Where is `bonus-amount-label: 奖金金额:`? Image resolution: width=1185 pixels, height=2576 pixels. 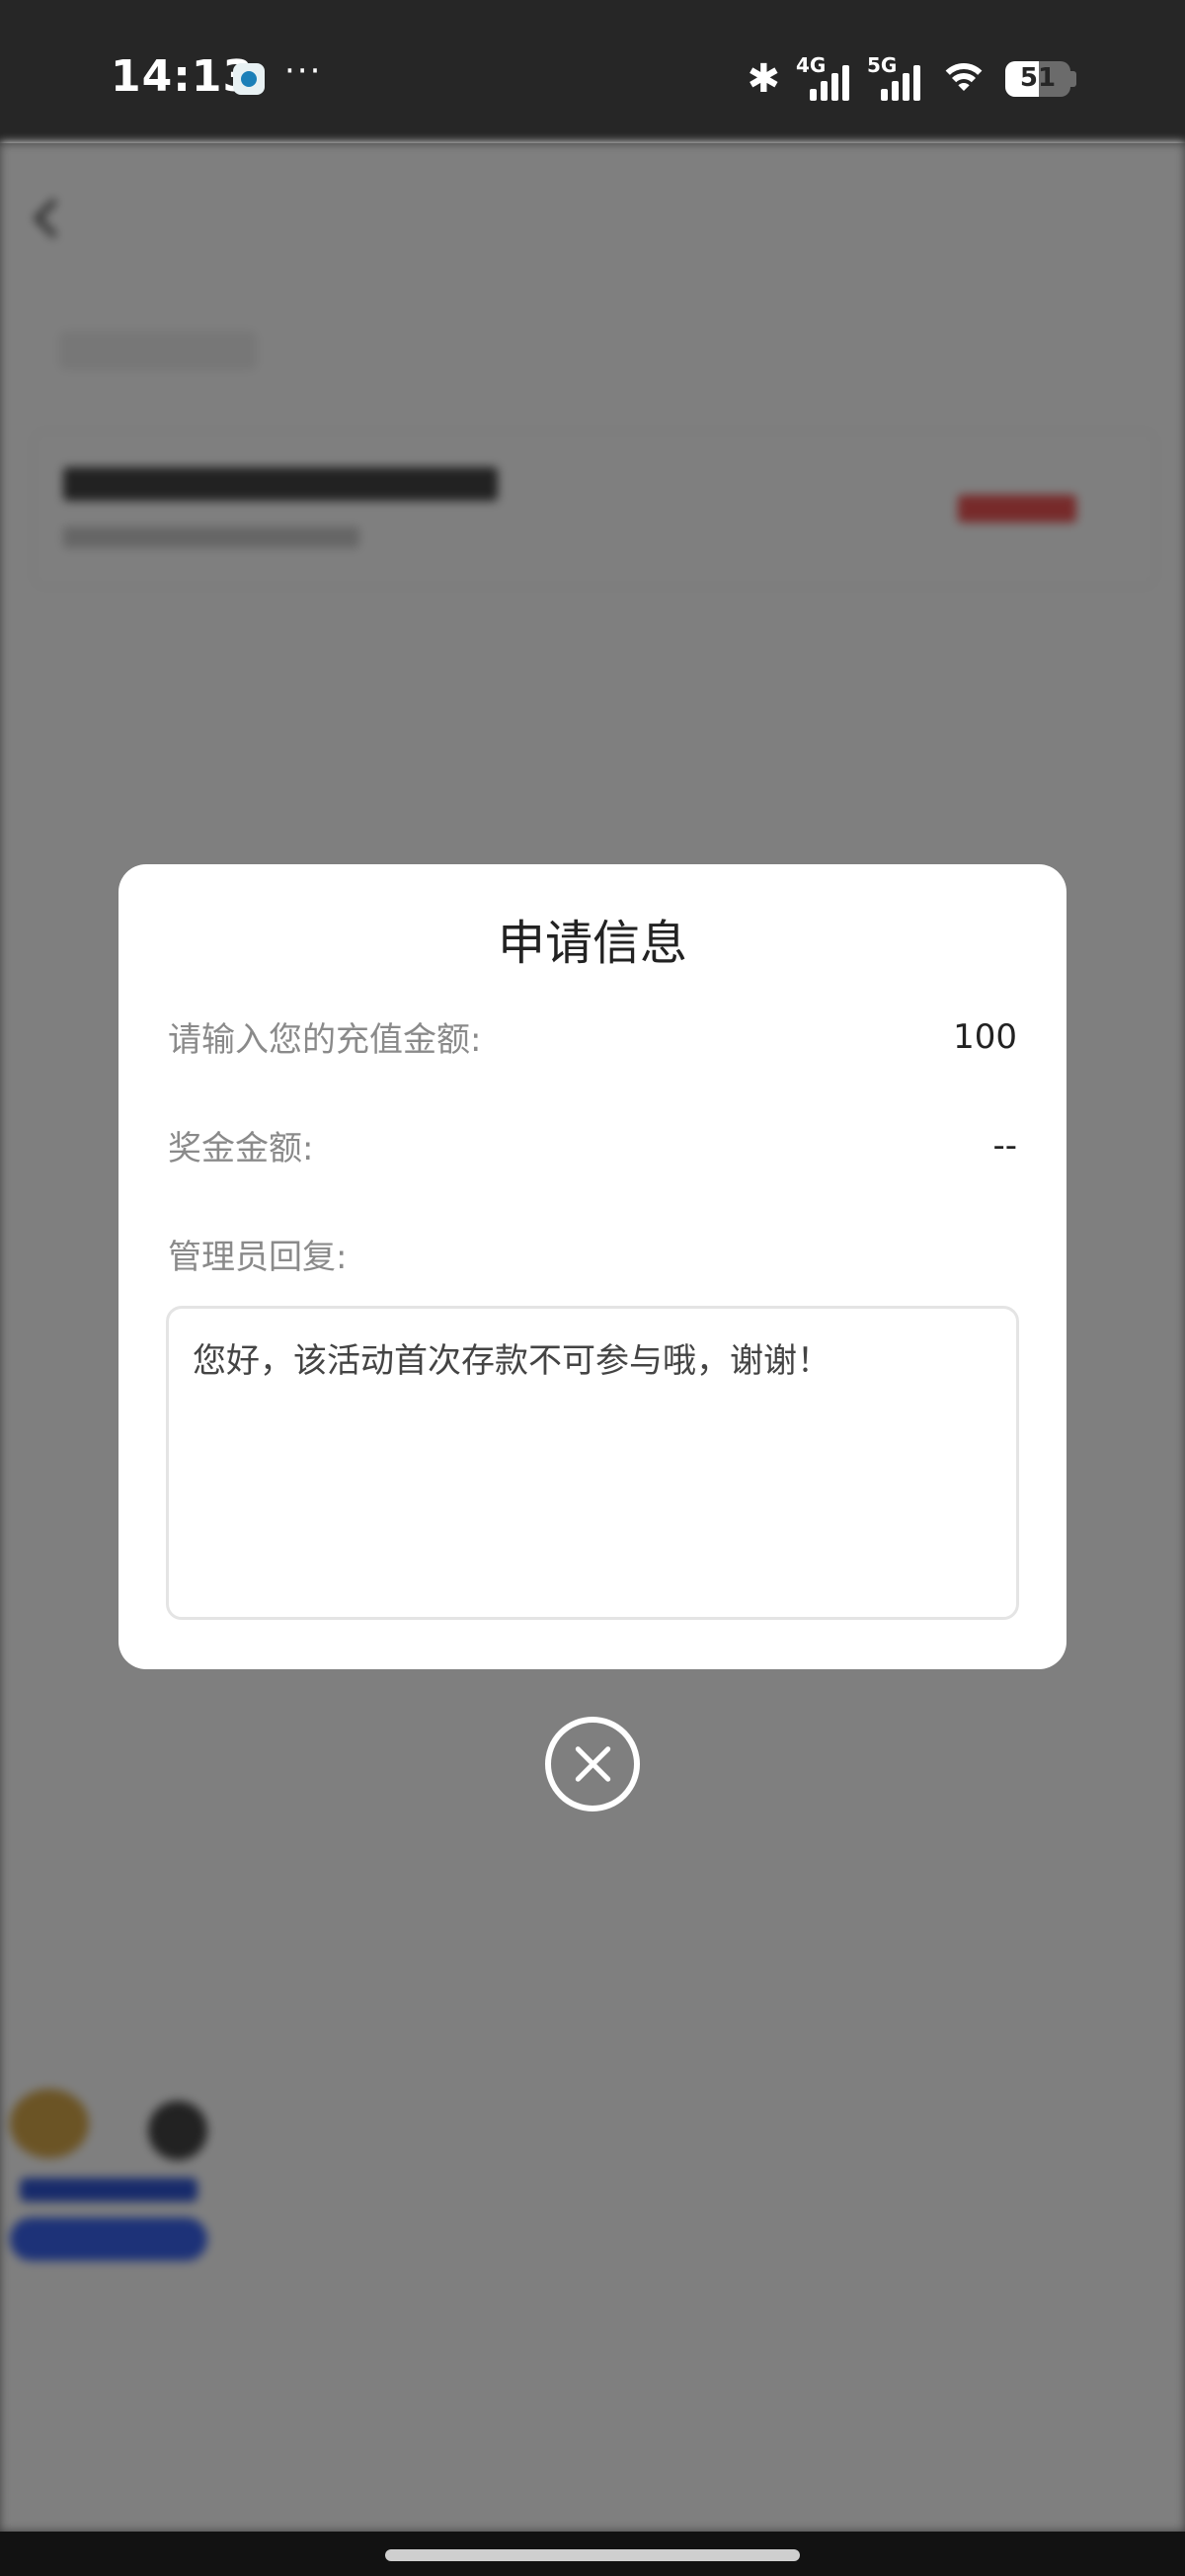 bonus-amount-label: 奖金金额: is located at coordinates (241, 1148).